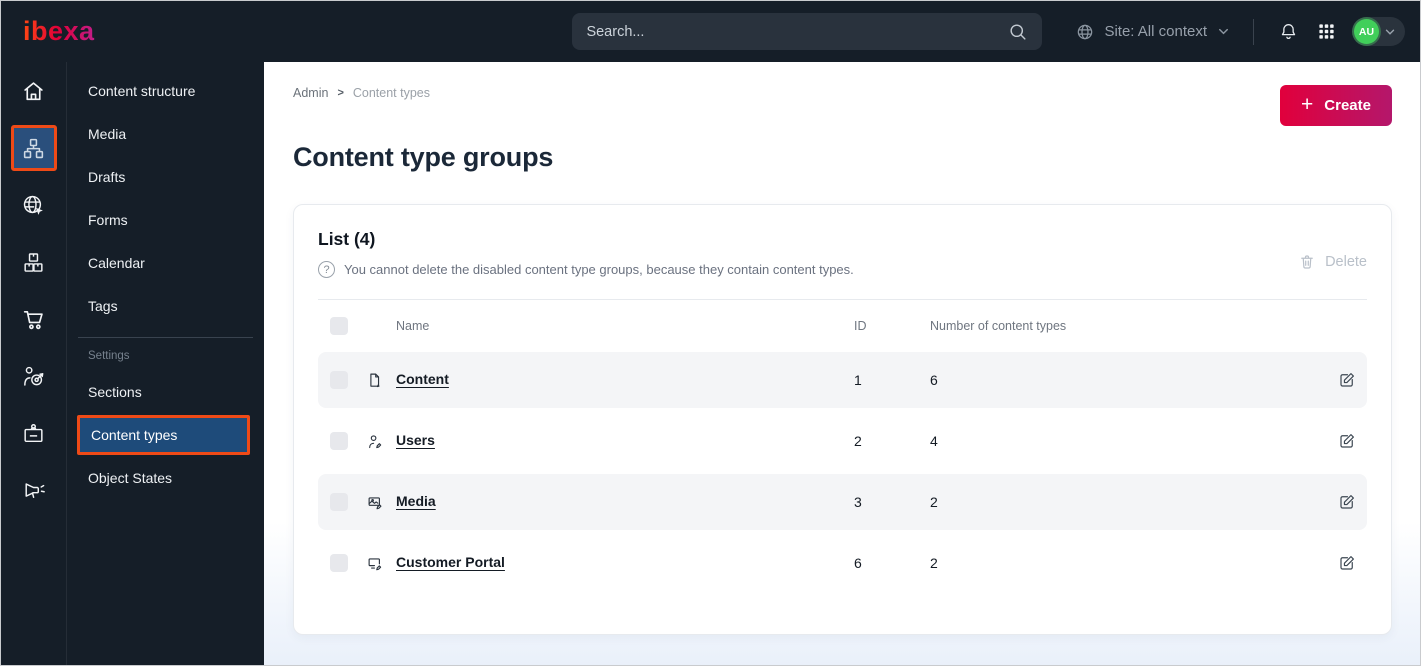 This screenshot has height=666, width=1421. What do you see at coordinates (1253, 31) in the screenshot?
I see `topbar-divider` at bounding box center [1253, 31].